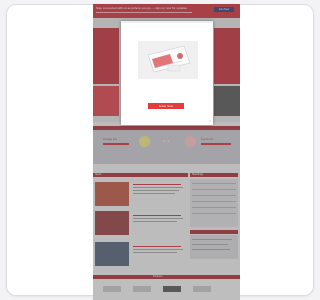  What do you see at coordinates (166, 106) in the screenshot?
I see `enter-button: Enter Now` at bounding box center [166, 106].